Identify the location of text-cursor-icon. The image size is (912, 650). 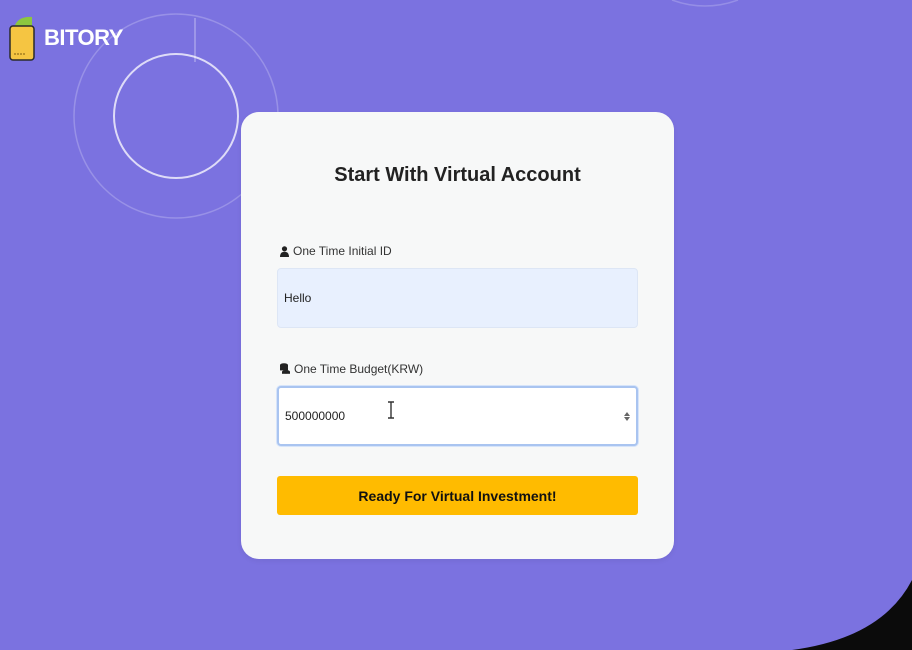
(391, 410).